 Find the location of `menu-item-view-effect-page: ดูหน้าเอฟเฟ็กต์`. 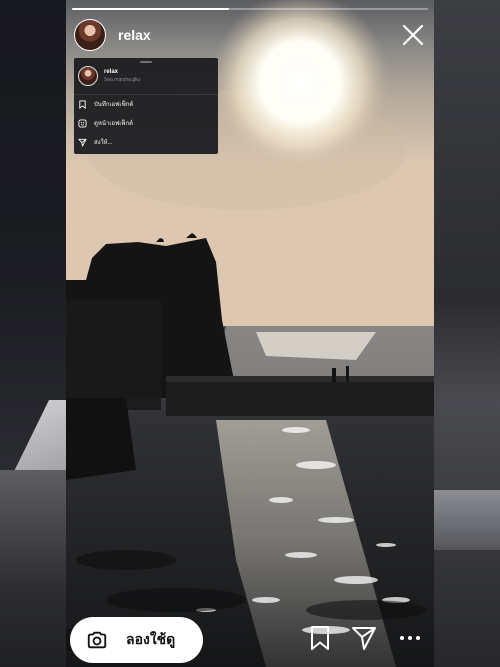

menu-item-view-effect-page: ดูหน้าเอฟเฟ็กต์ is located at coordinates (105, 123).